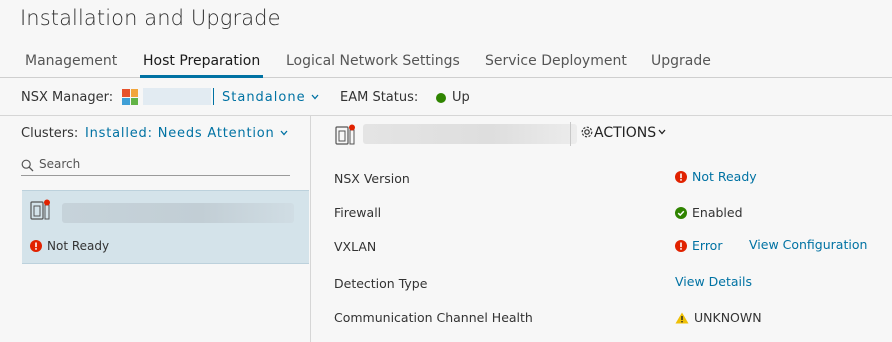  What do you see at coordinates (461, 97) in the screenshot?
I see `eam-status-value: Up` at bounding box center [461, 97].